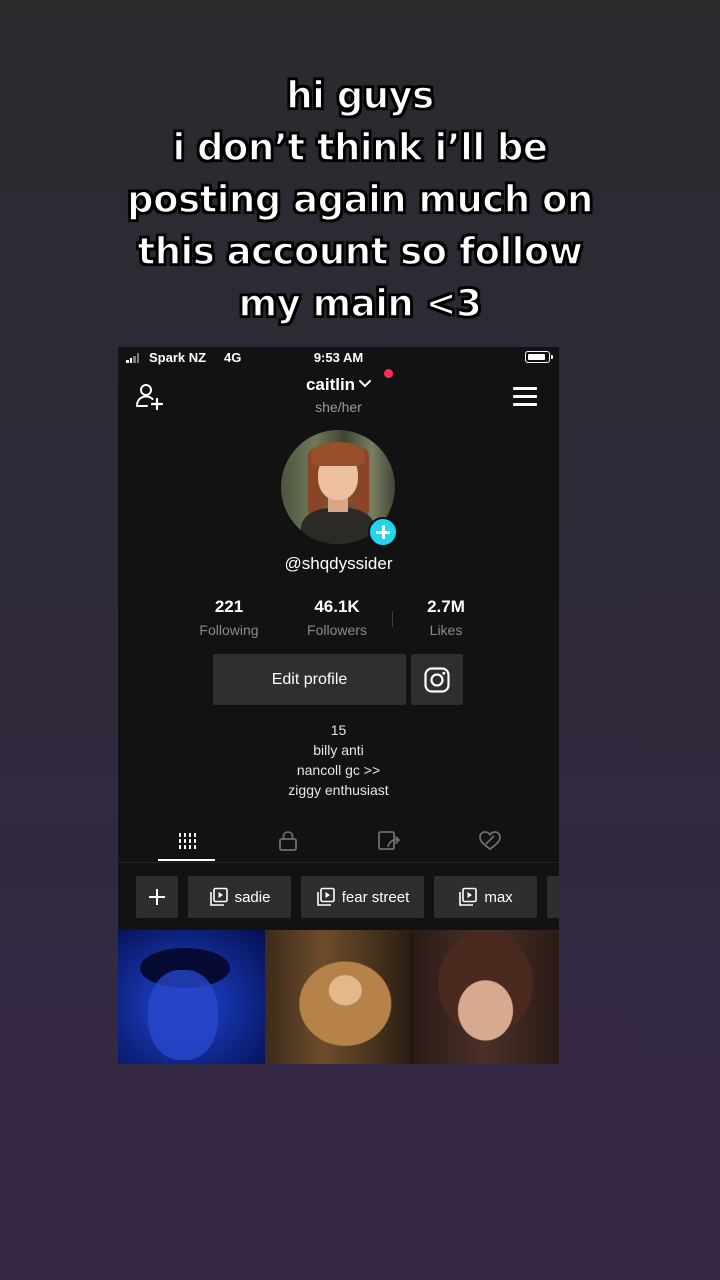  Describe the element at coordinates (446, 617) in the screenshot. I see `stat-likes: 2.7M Likes` at that location.